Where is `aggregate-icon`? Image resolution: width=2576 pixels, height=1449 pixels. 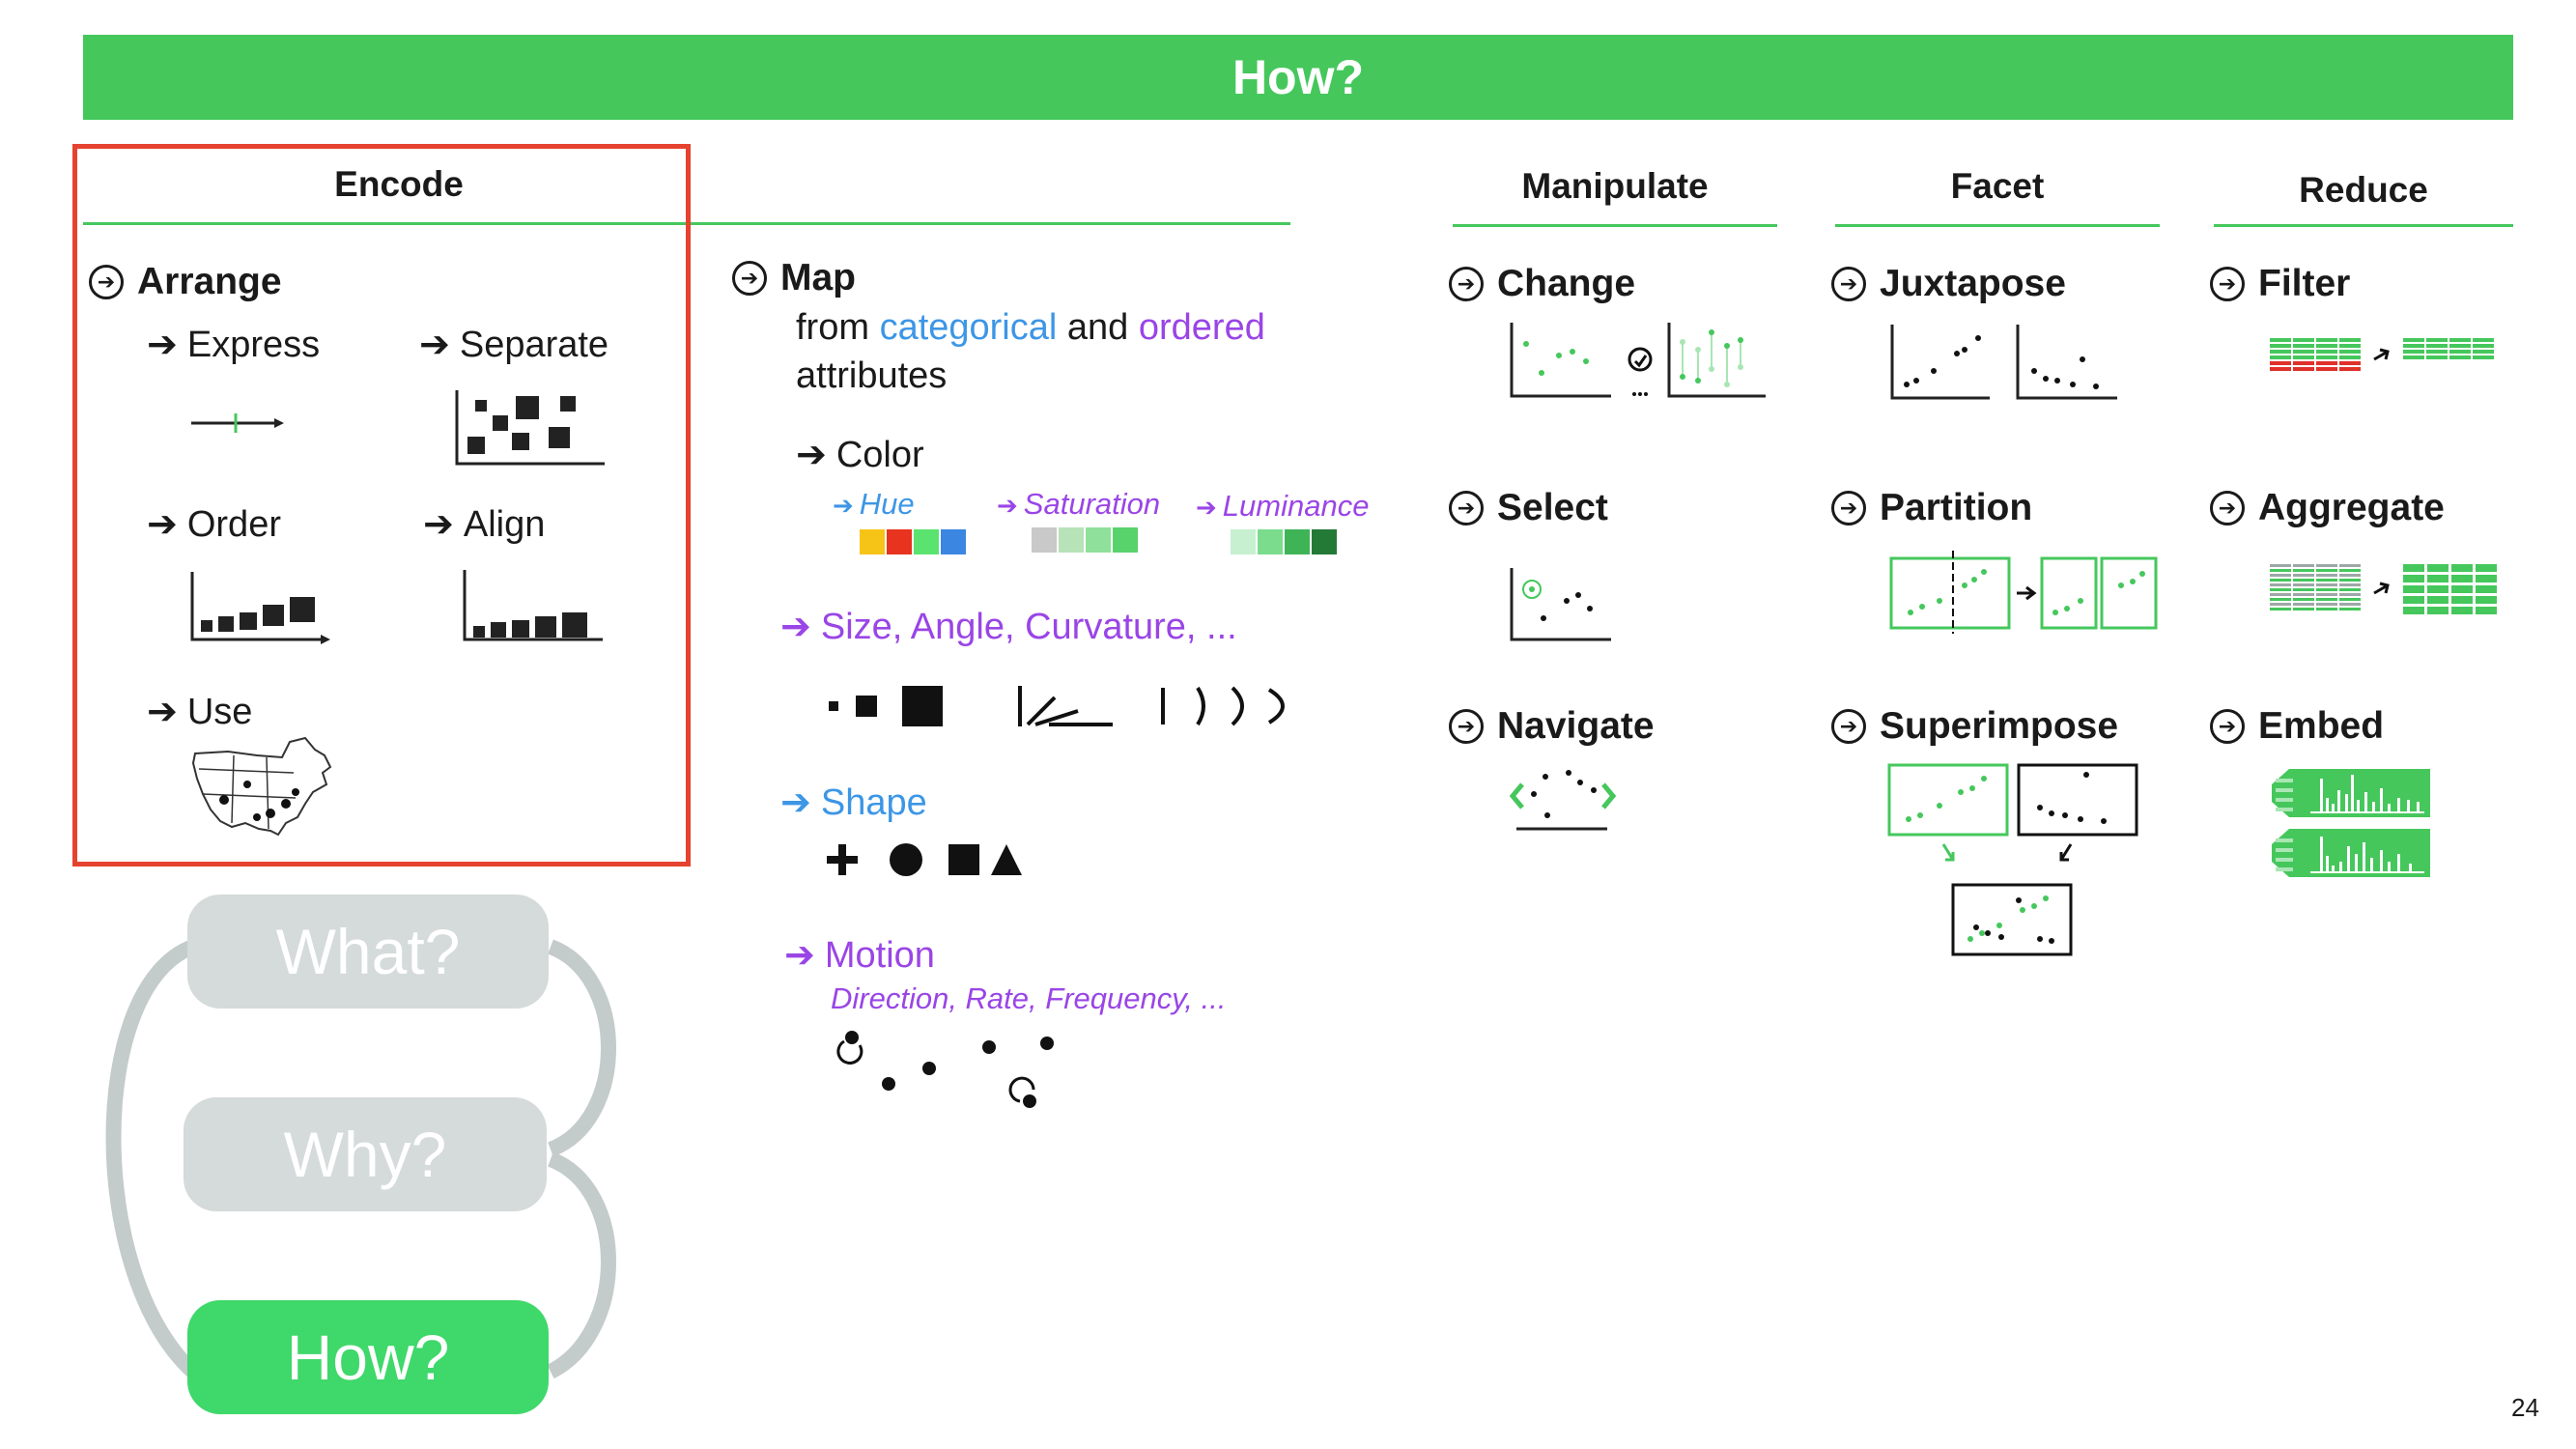
aggregate-icon is located at coordinates (2383, 589).